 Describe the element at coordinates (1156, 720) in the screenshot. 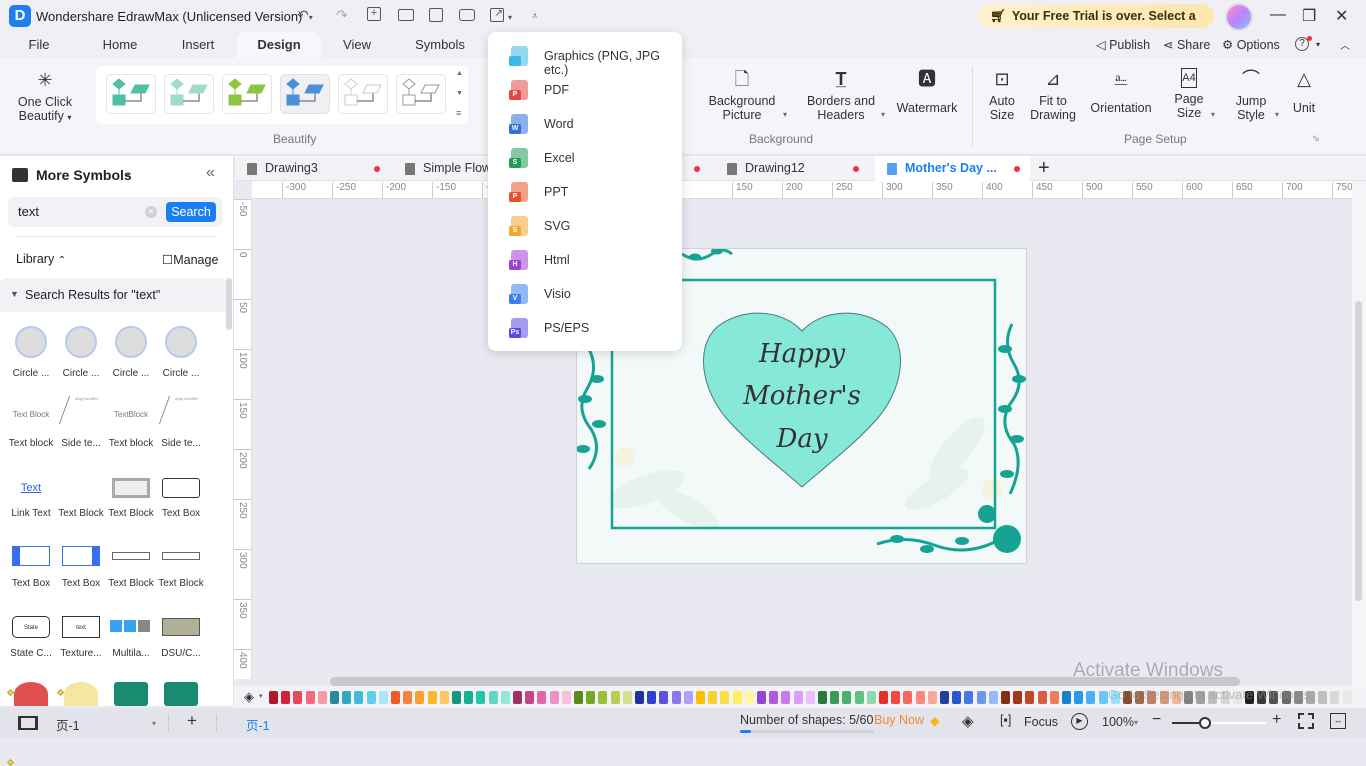

I see `zoom-out-button: −` at that location.